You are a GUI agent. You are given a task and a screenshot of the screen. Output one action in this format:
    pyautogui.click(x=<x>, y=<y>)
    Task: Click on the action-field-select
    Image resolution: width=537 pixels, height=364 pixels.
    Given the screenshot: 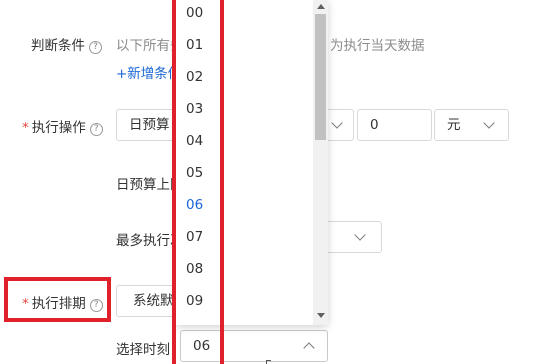 What is the action you would take?
    pyautogui.click(x=341, y=125)
    